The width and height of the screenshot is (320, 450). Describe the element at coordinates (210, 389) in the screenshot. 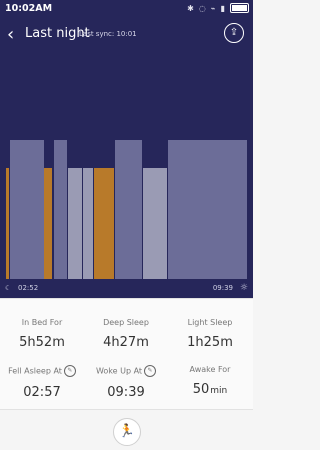

I see `stat-value: 50min` at that location.